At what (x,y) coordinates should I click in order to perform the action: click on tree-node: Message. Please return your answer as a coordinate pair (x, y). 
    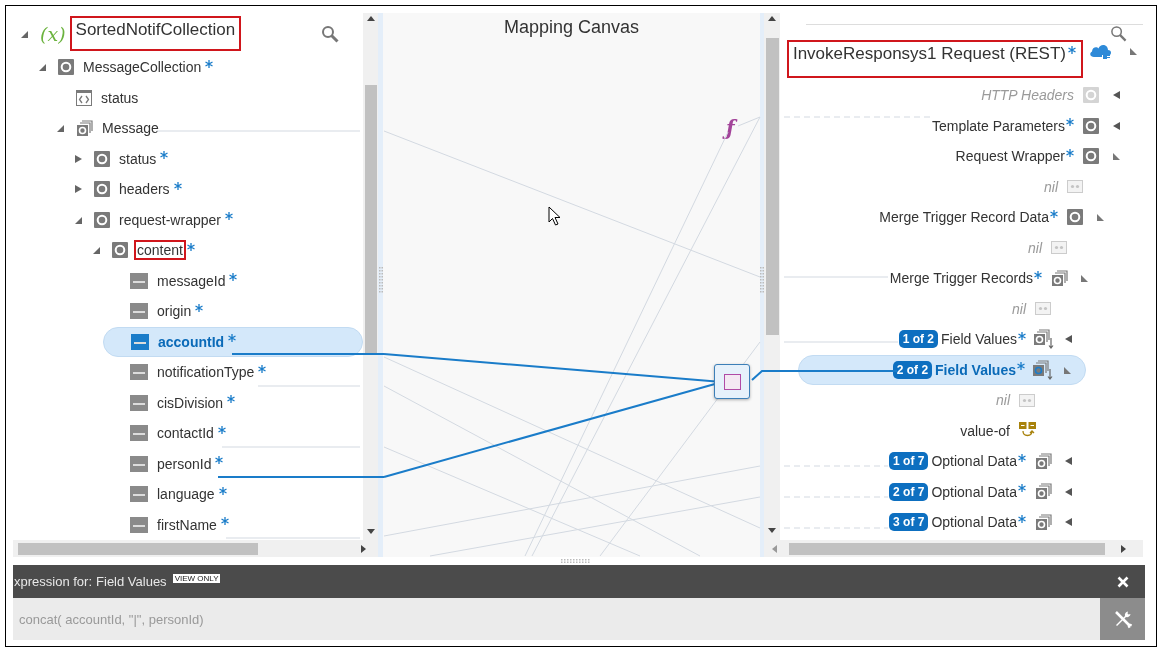
    Looking at the image, I should click on (206, 128).